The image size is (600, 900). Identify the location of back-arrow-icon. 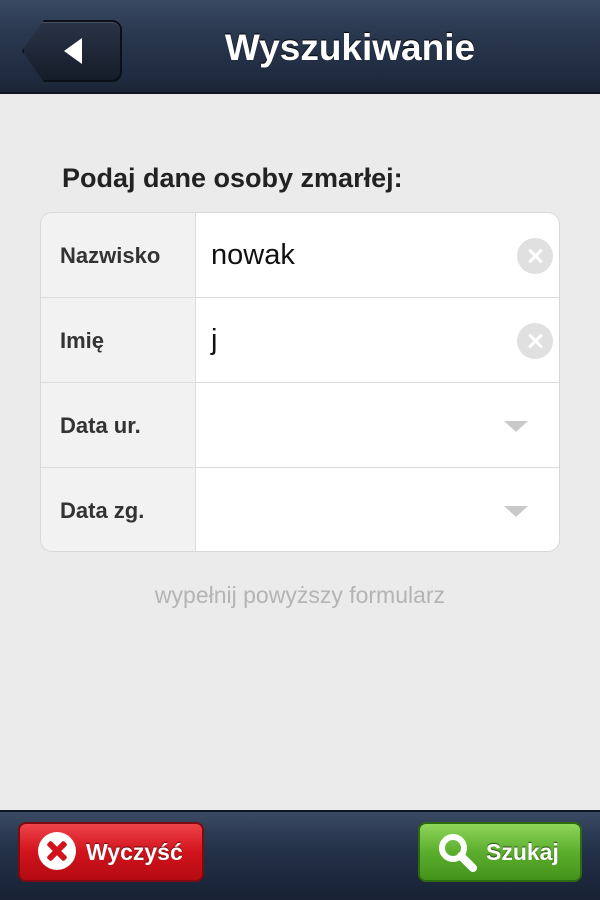
(73, 51).